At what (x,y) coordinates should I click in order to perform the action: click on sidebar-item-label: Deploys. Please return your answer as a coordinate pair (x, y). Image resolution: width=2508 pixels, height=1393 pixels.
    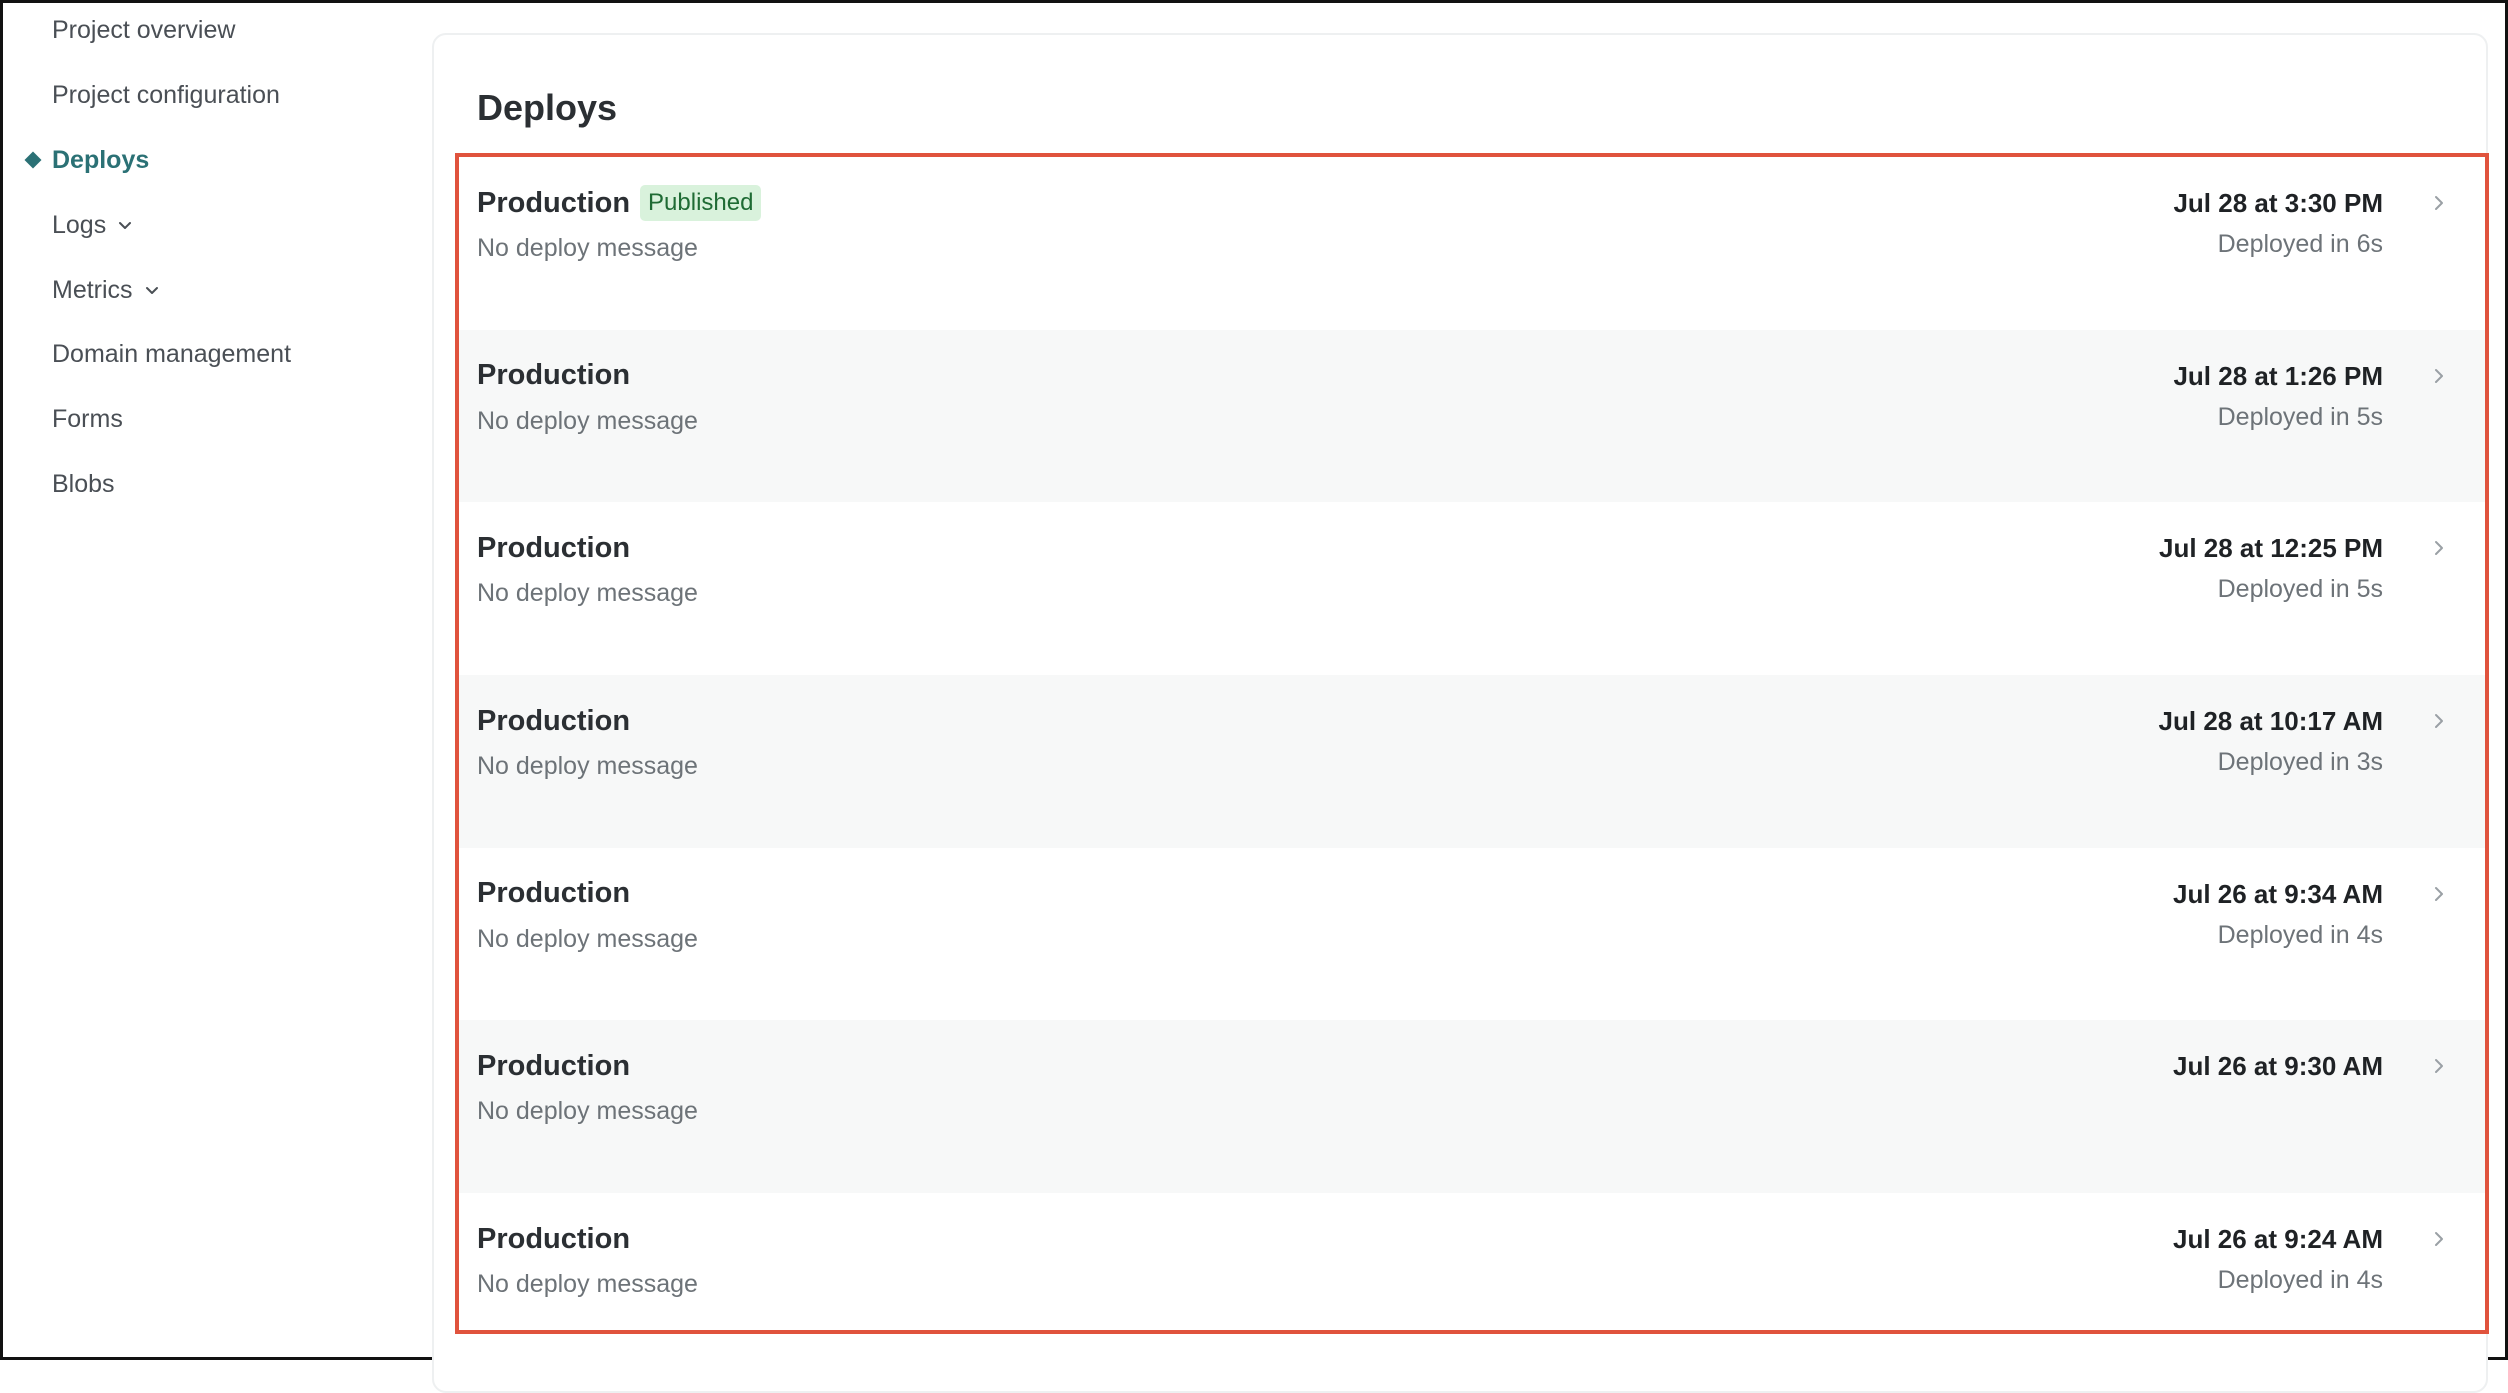
    Looking at the image, I should click on (101, 160).